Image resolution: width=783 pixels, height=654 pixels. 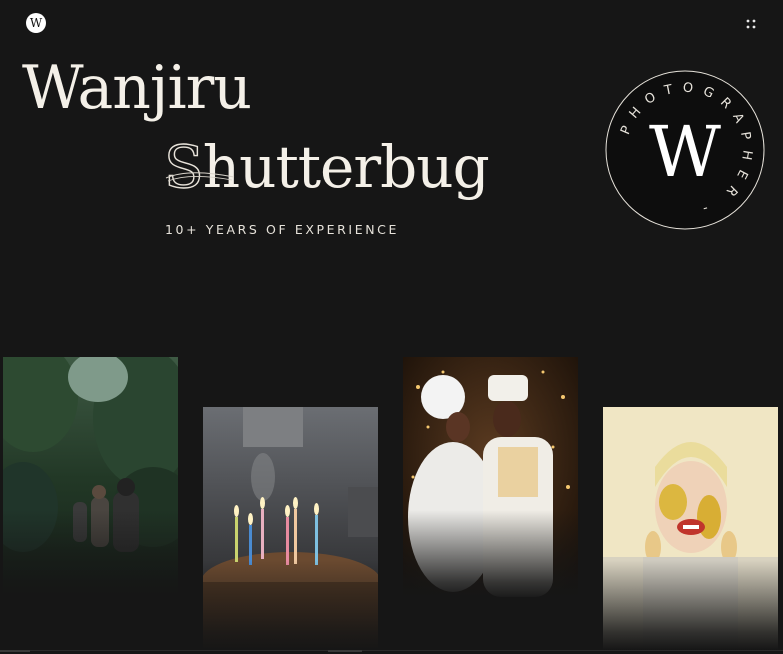 What do you see at coordinates (282, 229) in the screenshot?
I see `experience-tagline: 10+ YEARS OF EXPERIENCE` at bounding box center [282, 229].